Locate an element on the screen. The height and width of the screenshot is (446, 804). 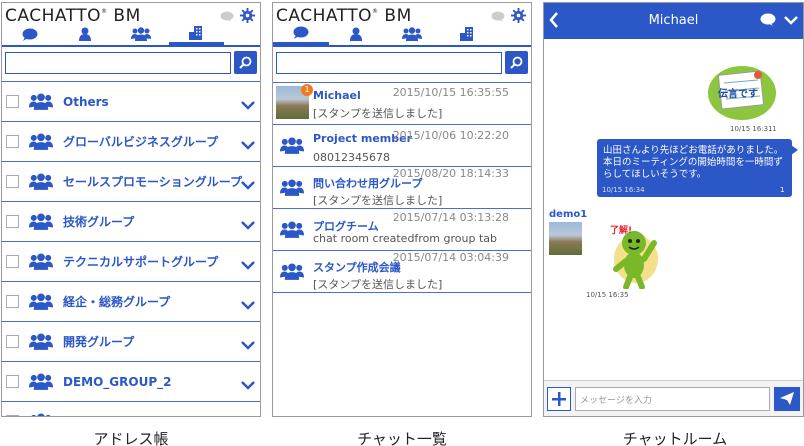
group-row: DEMO_GROUP_2 is located at coordinates (131, 382).